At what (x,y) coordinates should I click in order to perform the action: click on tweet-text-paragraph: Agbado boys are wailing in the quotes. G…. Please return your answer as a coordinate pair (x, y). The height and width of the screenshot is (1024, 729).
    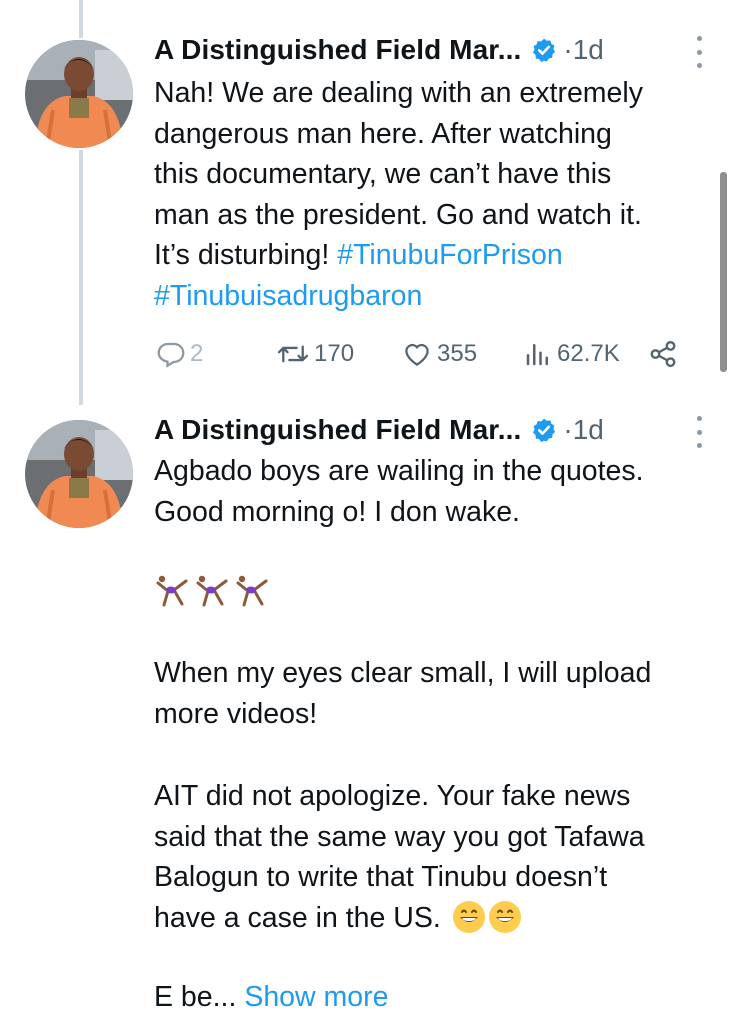
    Looking at the image, I should click on (399, 491).